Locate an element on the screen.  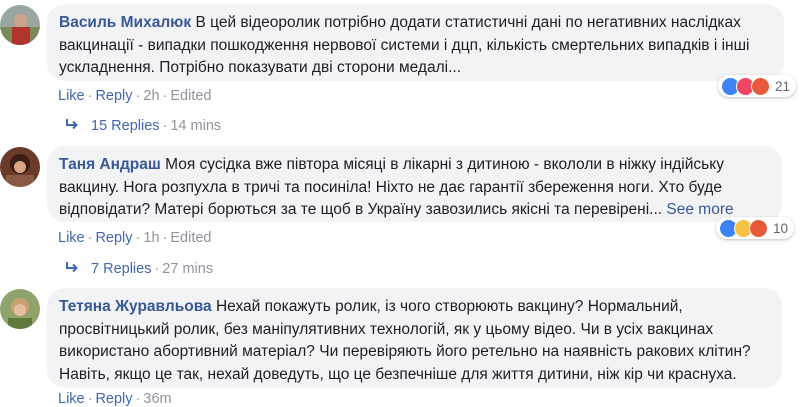
comment-time: 36m is located at coordinates (157, 399).